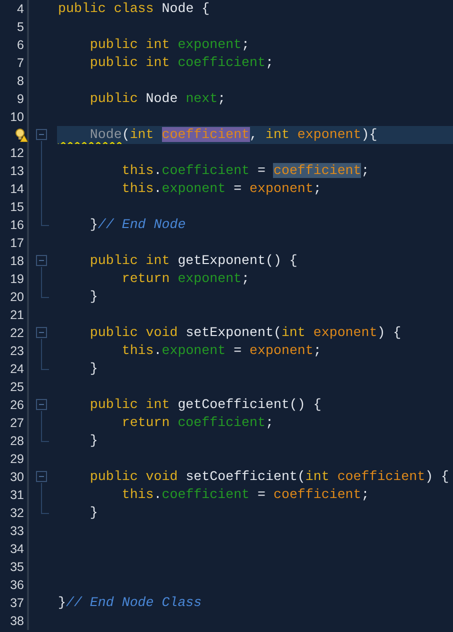 The height and width of the screenshot is (632, 453). I want to click on line-number: 13, so click(17, 171).